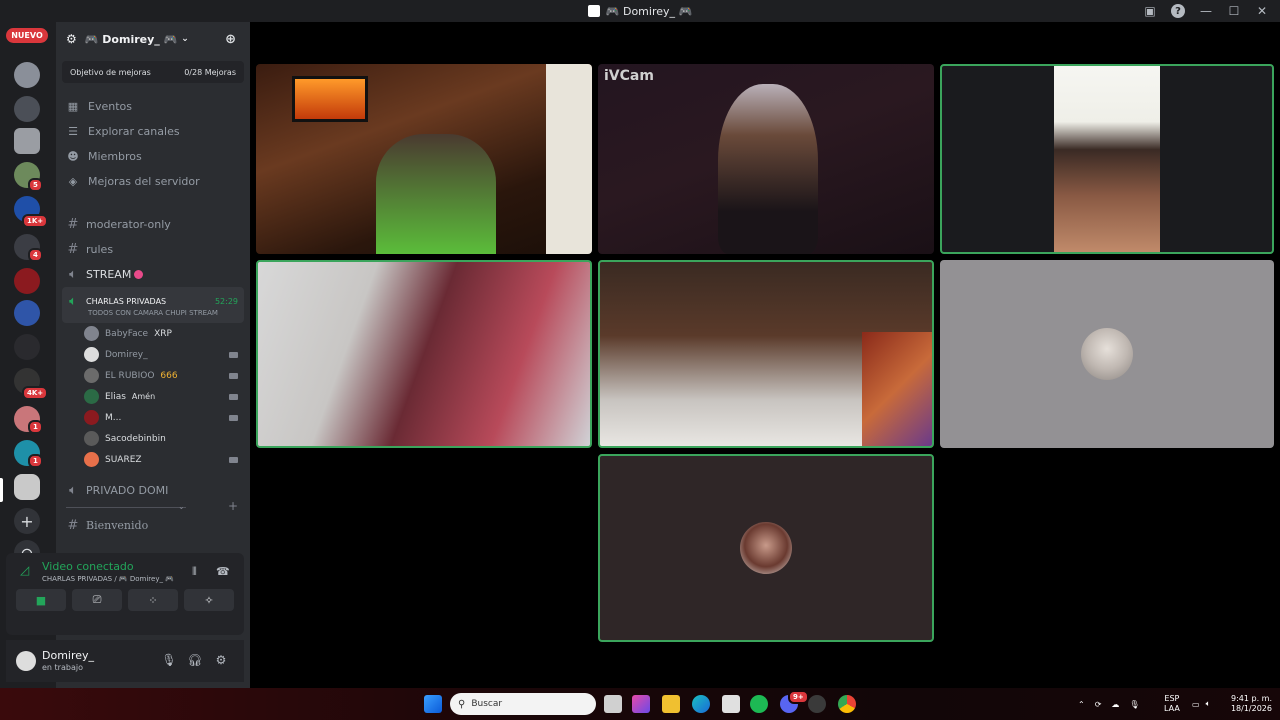  Describe the element at coordinates (153, 525) in the screenshot. I see `channel-bienvenido: # Bienvenido` at that location.